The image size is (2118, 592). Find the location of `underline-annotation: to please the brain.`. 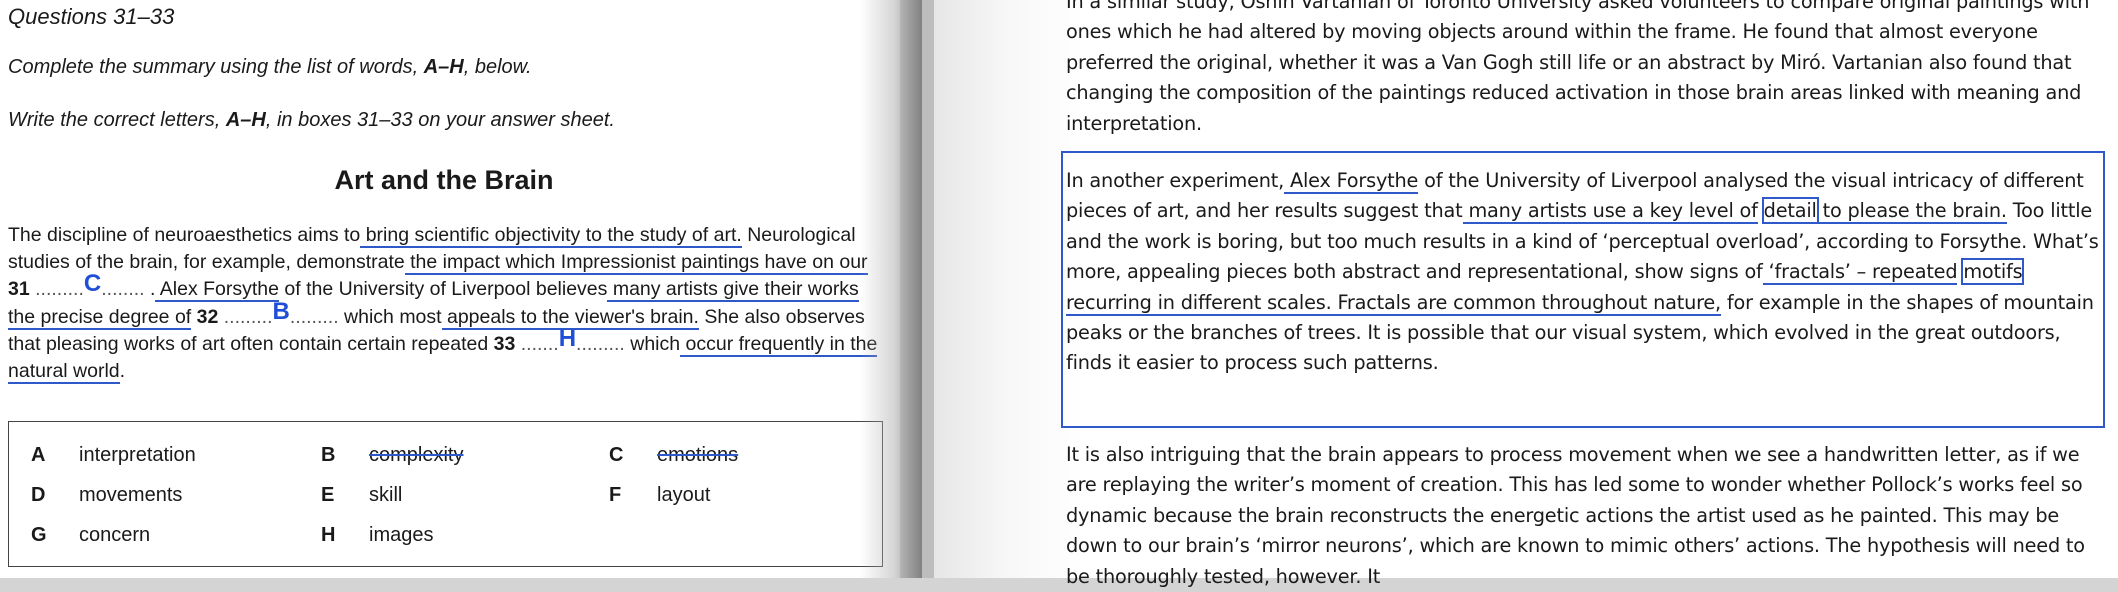

underline-annotation: to please the brain. is located at coordinates (1911, 212).